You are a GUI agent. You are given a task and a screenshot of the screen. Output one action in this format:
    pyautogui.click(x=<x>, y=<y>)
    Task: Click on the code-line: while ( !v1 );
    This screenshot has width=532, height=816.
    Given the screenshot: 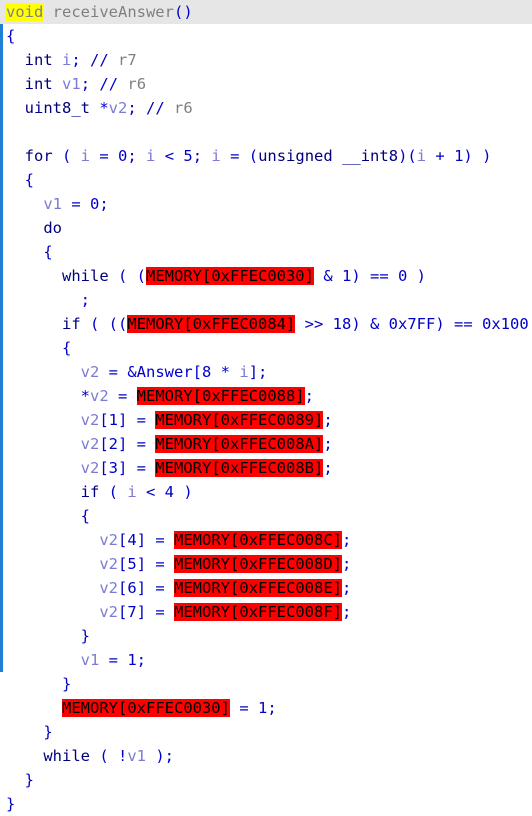 What is the action you would take?
    pyautogui.click(x=266, y=756)
    